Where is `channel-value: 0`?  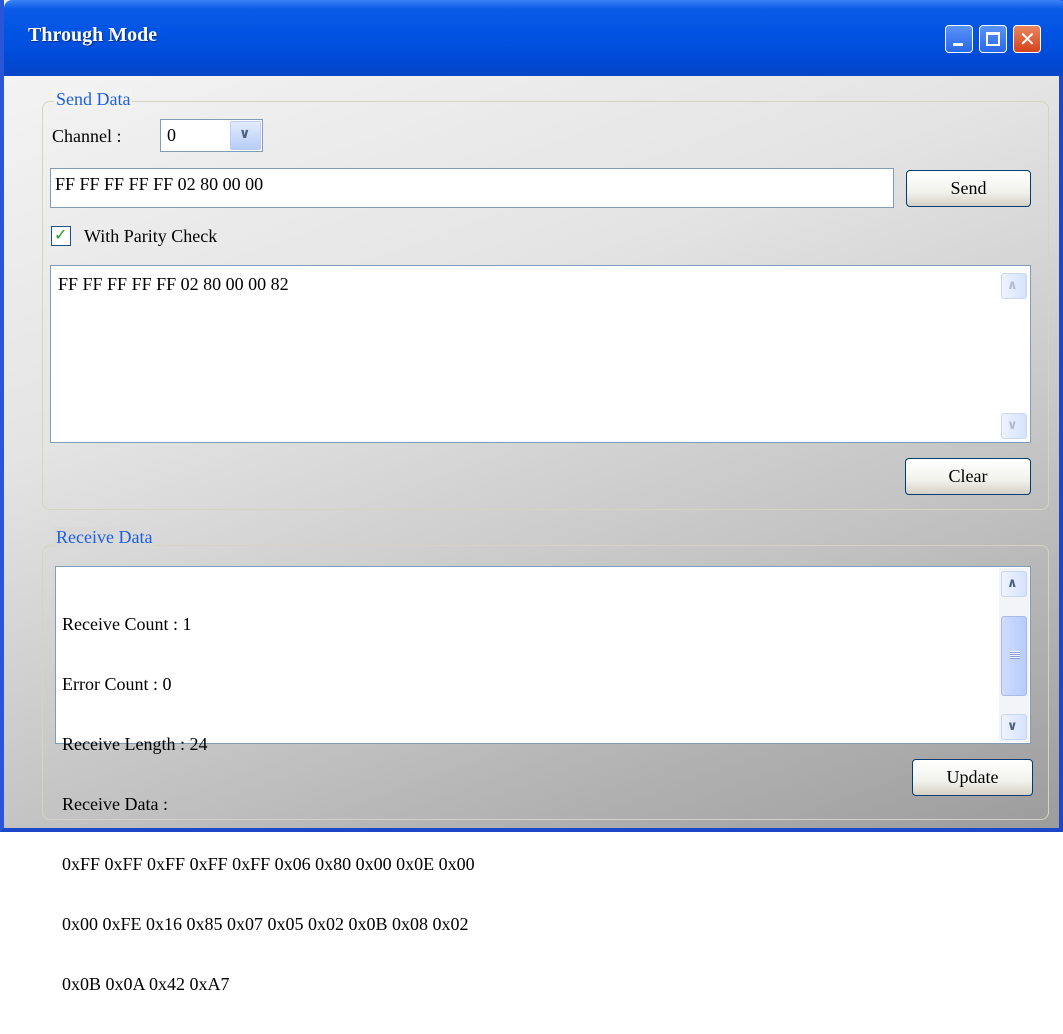
channel-value: 0 is located at coordinates (171, 135).